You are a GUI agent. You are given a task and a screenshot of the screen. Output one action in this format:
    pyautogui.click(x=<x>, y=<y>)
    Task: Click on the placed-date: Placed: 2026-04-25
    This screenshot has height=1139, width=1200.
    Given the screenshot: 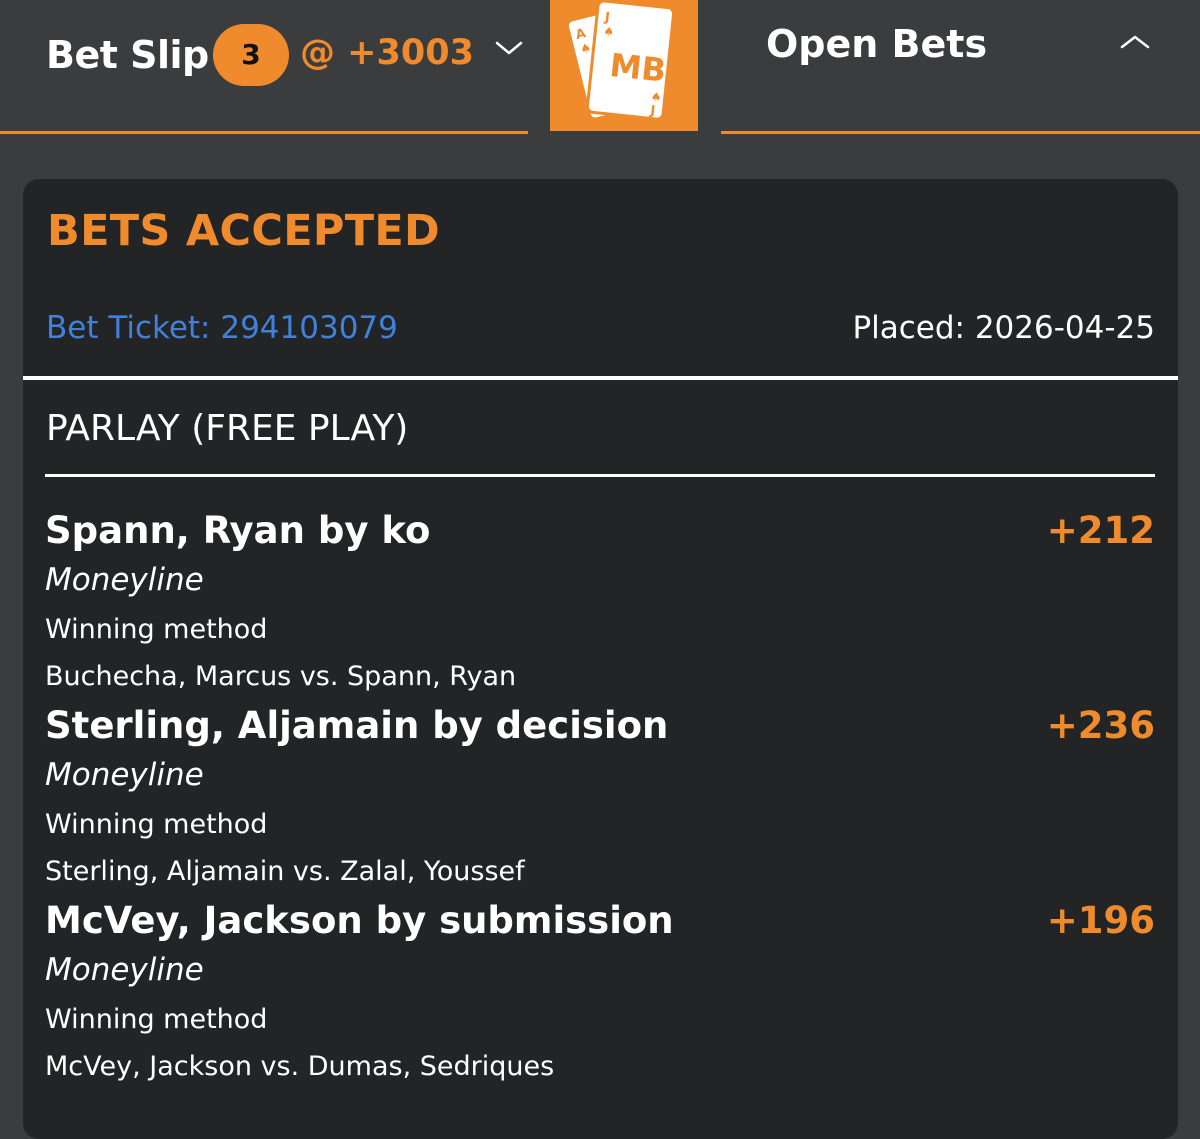 What is the action you would take?
    pyautogui.click(x=1003, y=328)
    